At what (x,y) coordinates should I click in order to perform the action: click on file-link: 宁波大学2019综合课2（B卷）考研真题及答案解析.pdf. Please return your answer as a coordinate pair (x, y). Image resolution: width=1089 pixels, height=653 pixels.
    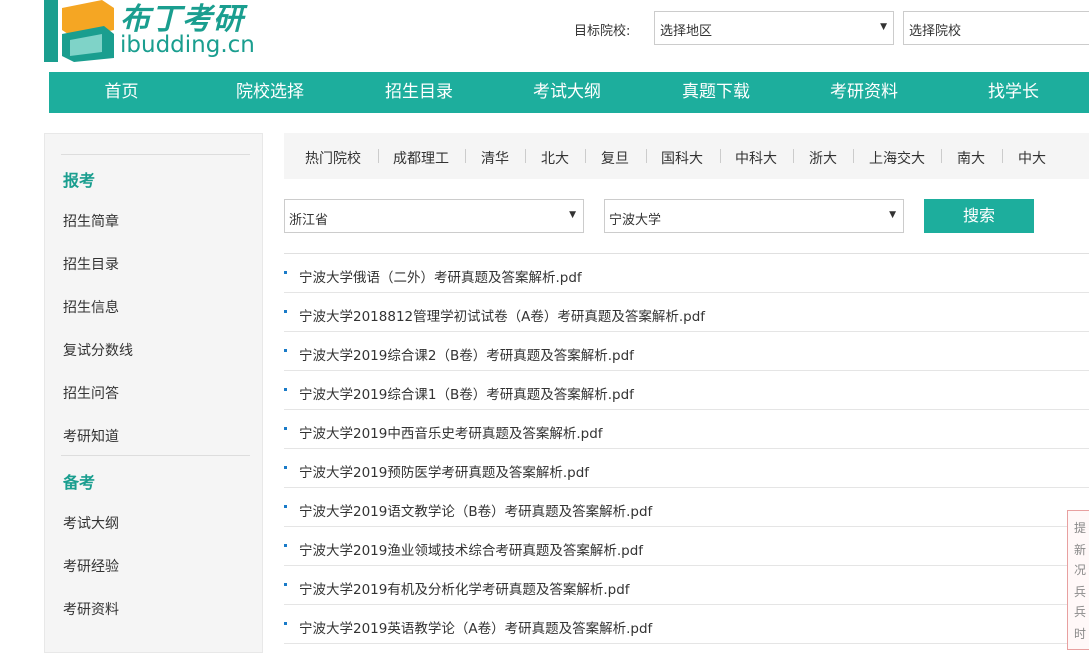
    Looking at the image, I should click on (466, 354).